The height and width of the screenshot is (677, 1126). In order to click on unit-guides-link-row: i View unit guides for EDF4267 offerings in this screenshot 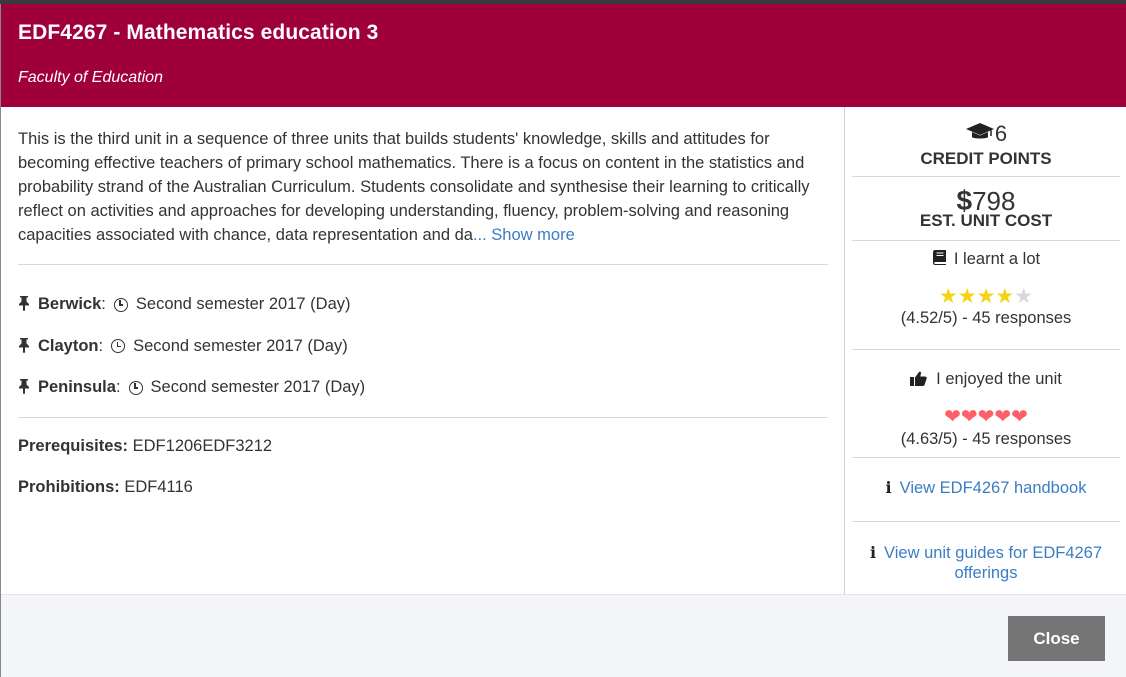, I will do `click(986, 562)`.